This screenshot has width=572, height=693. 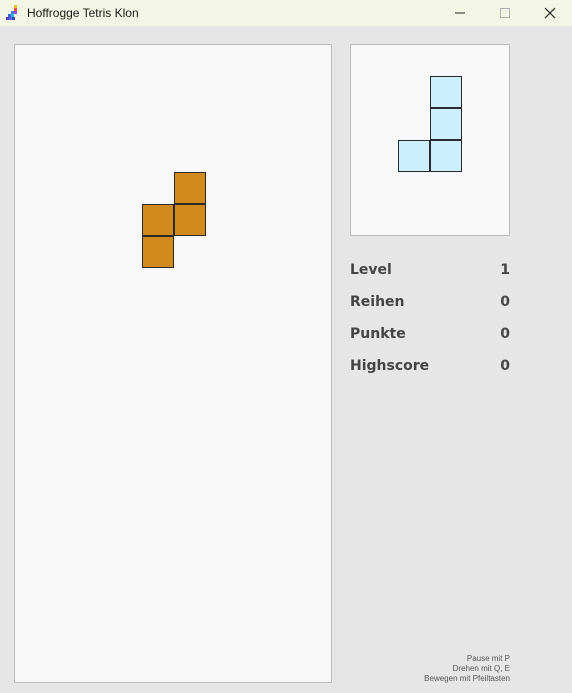 What do you see at coordinates (505, 334) in the screenshot?
I see `points-value: 0` at bounding box center [505, 334].